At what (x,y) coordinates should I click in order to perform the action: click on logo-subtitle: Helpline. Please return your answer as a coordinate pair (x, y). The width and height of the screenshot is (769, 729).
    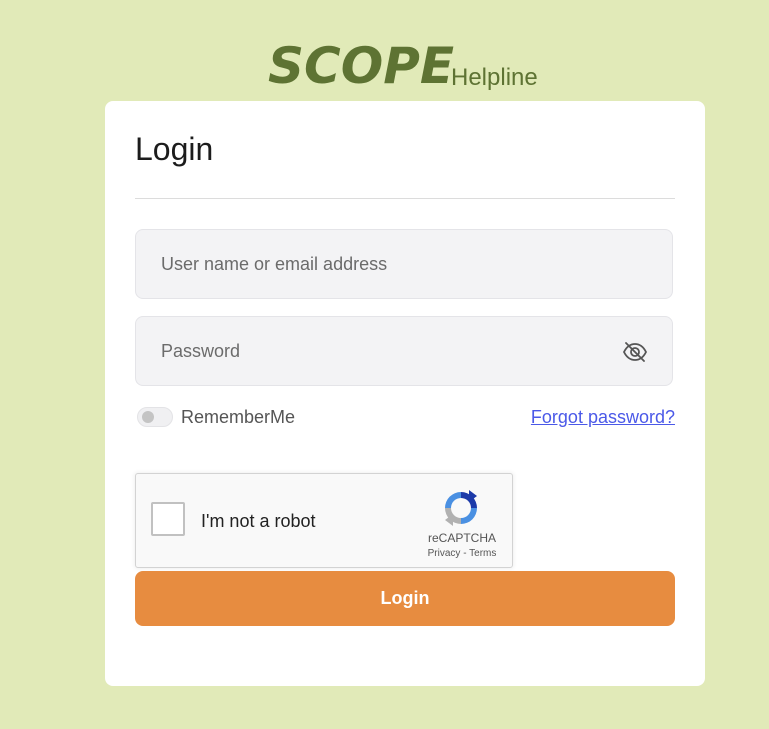
    Looking at the image, I should click on (494, 77).